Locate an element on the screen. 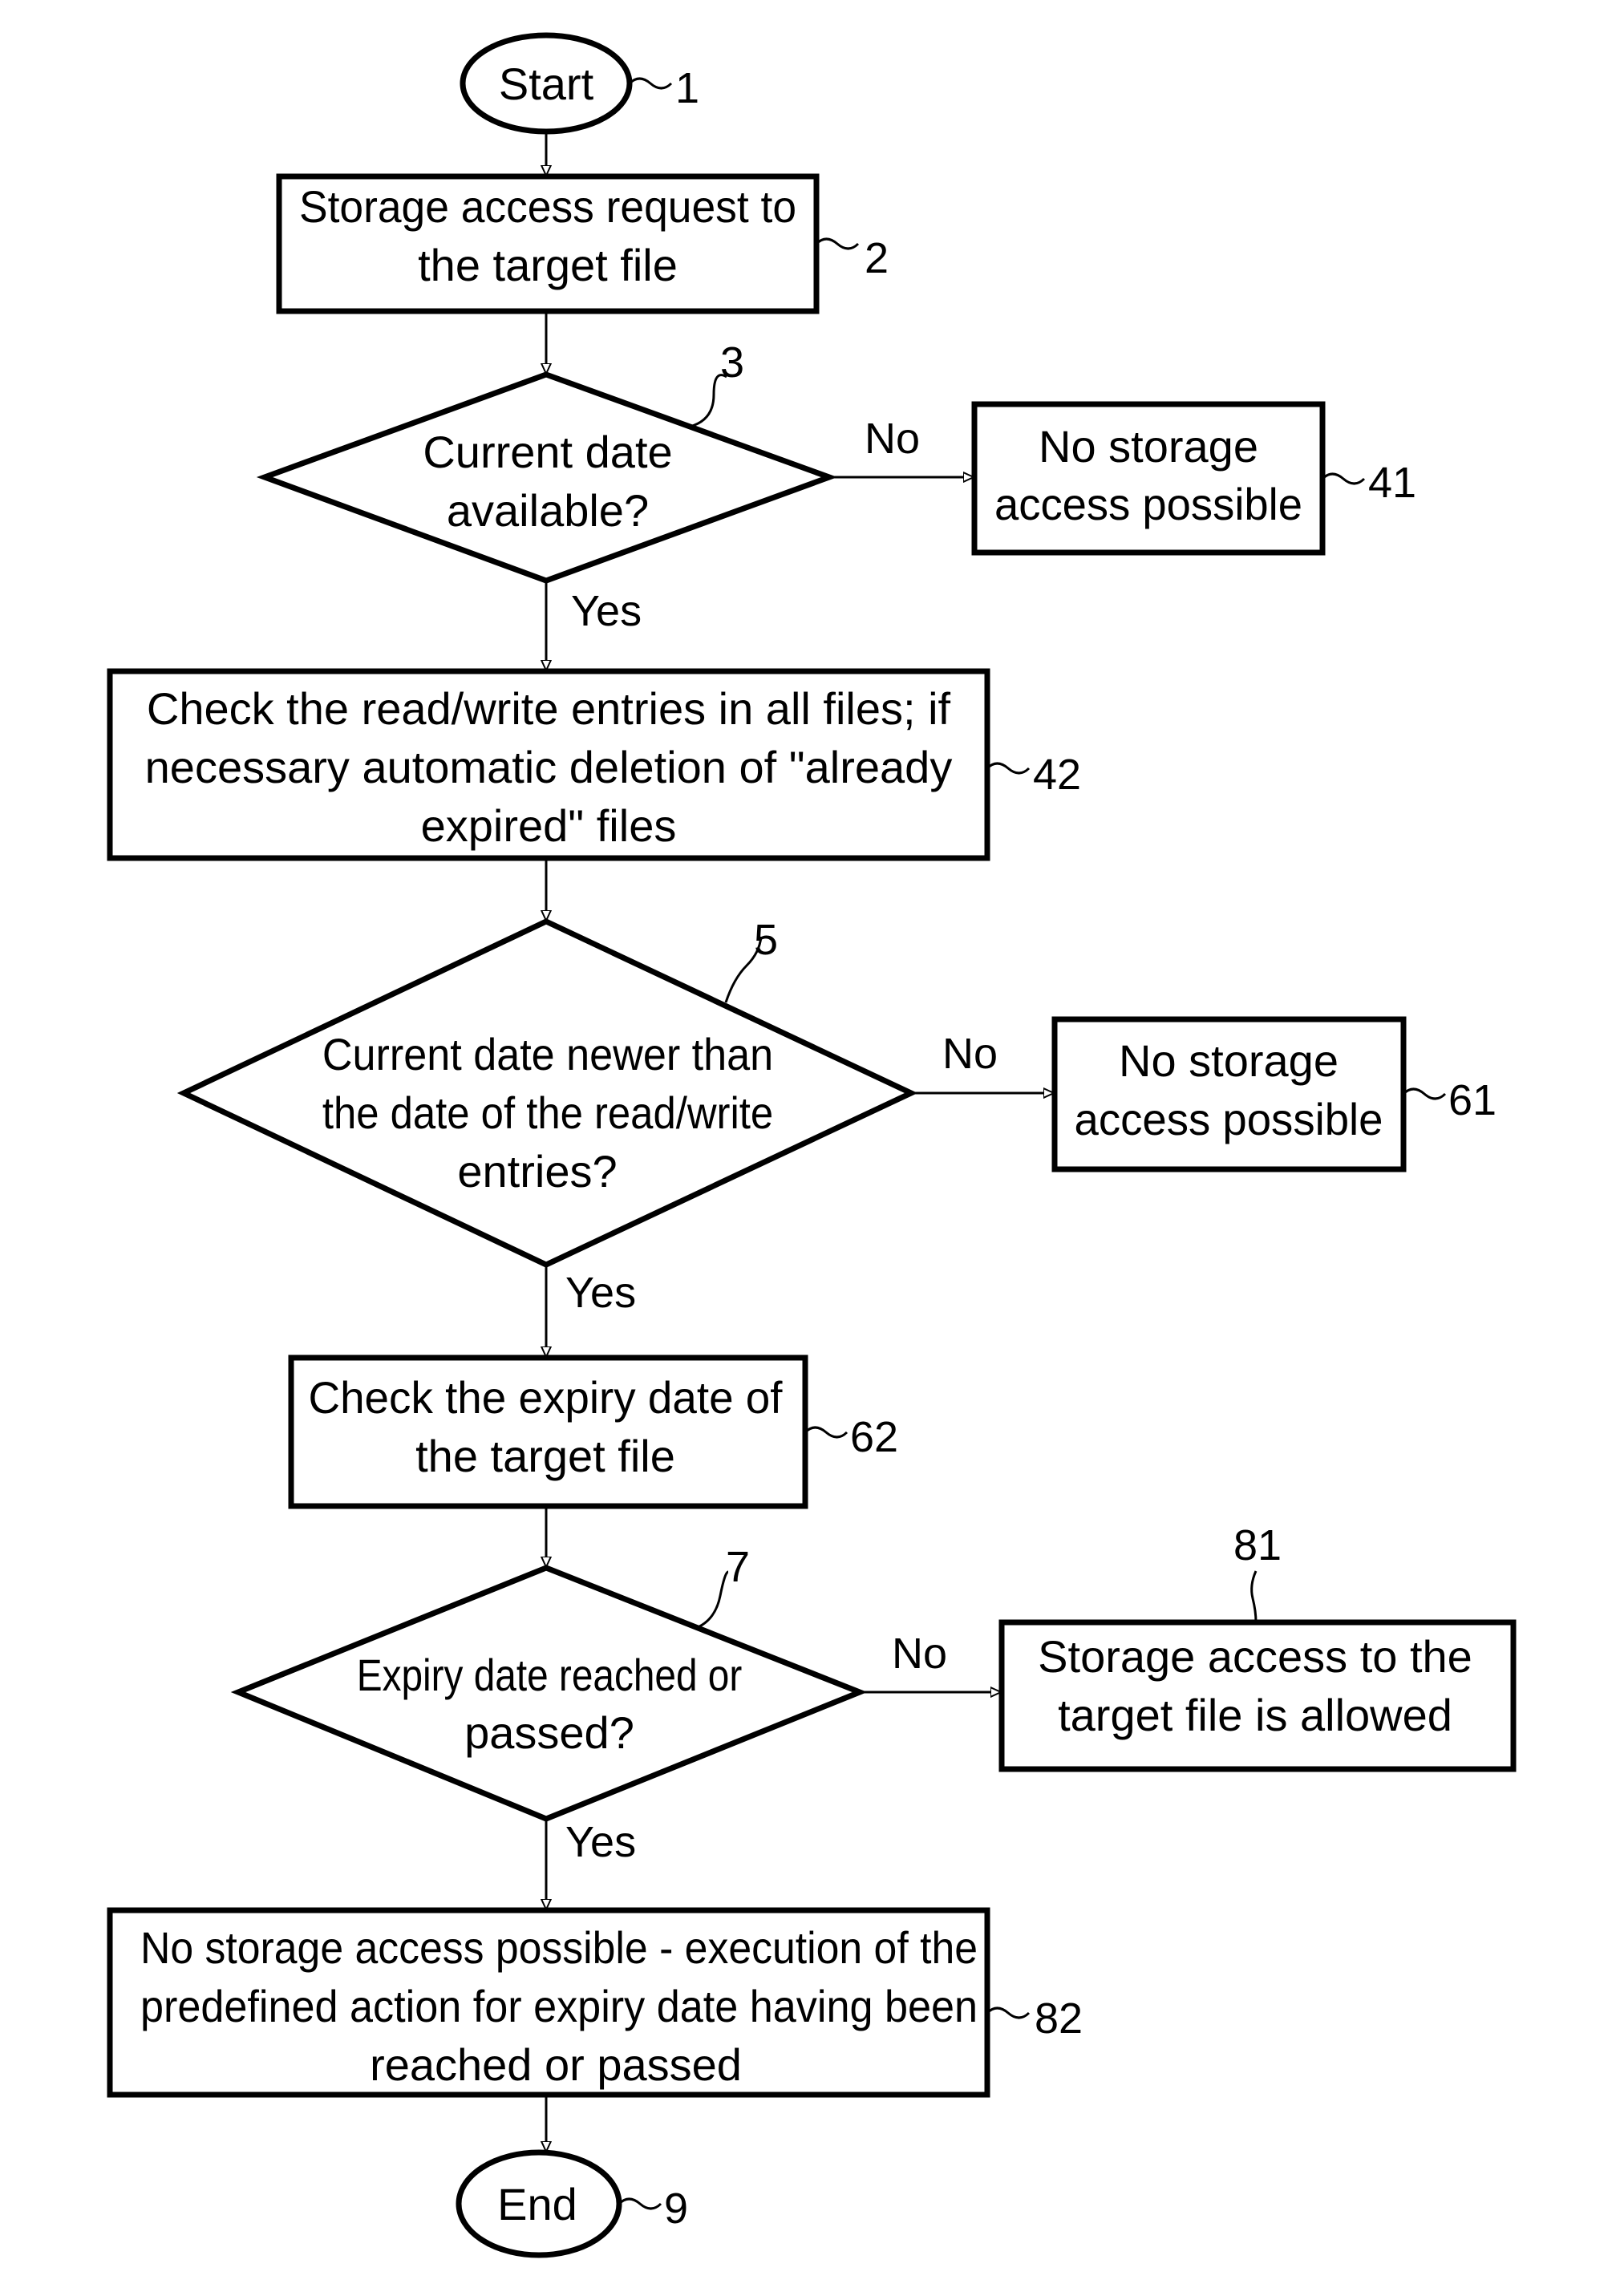 The height and width of the screenshot is (2296, 1616). node-check-entries-line-2: necessary automatic deletion of "already is located at coordinates (549, 767).